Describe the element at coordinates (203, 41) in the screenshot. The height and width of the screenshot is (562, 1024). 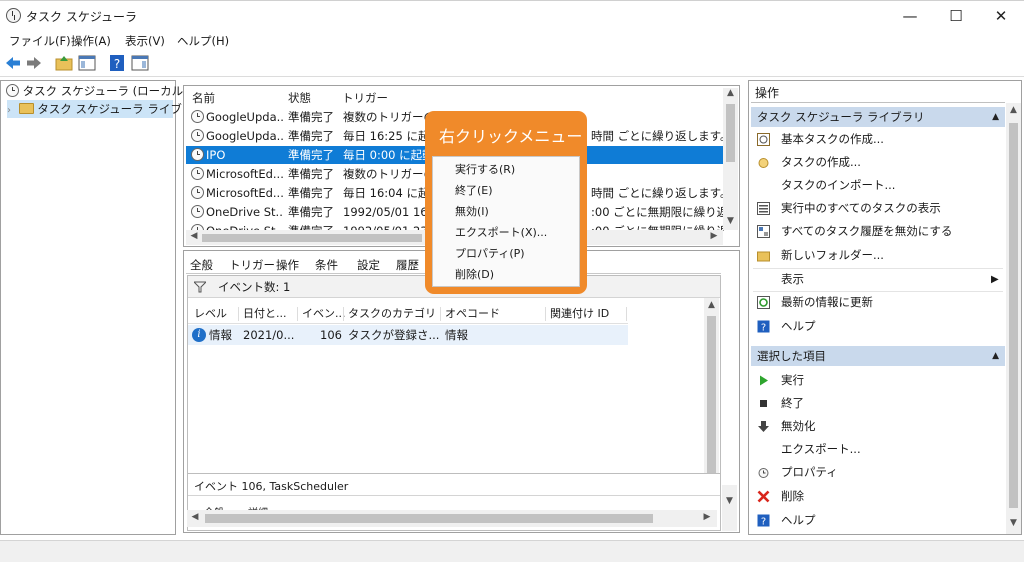
I see `menu-help: ヘルプ(H)` at that location.